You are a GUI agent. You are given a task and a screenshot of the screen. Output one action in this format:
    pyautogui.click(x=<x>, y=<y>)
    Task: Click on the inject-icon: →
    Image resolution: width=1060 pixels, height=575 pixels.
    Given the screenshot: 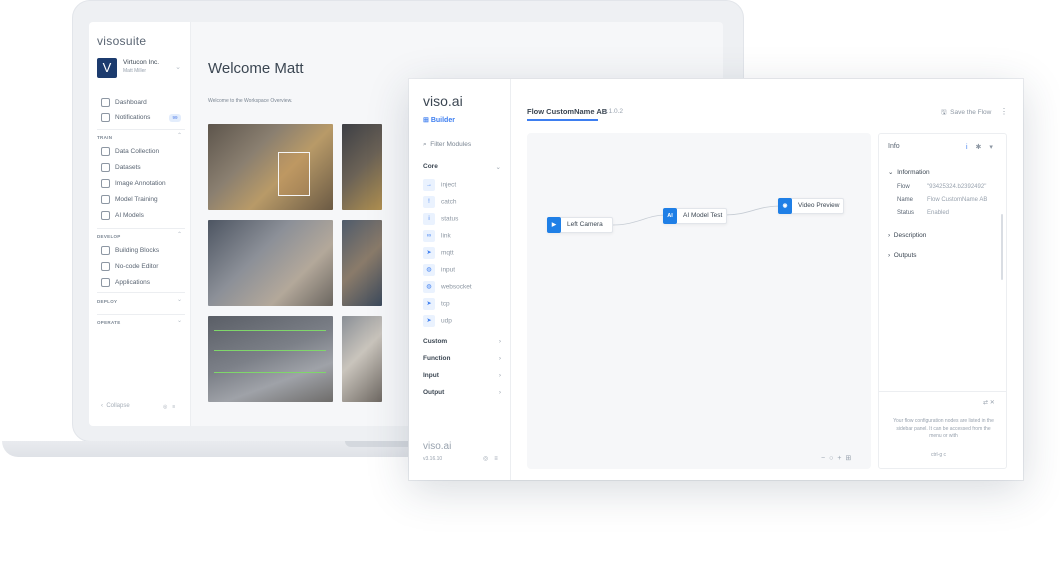 What is the action you would take?
    pyautogui.click(x=429, y=185)
    